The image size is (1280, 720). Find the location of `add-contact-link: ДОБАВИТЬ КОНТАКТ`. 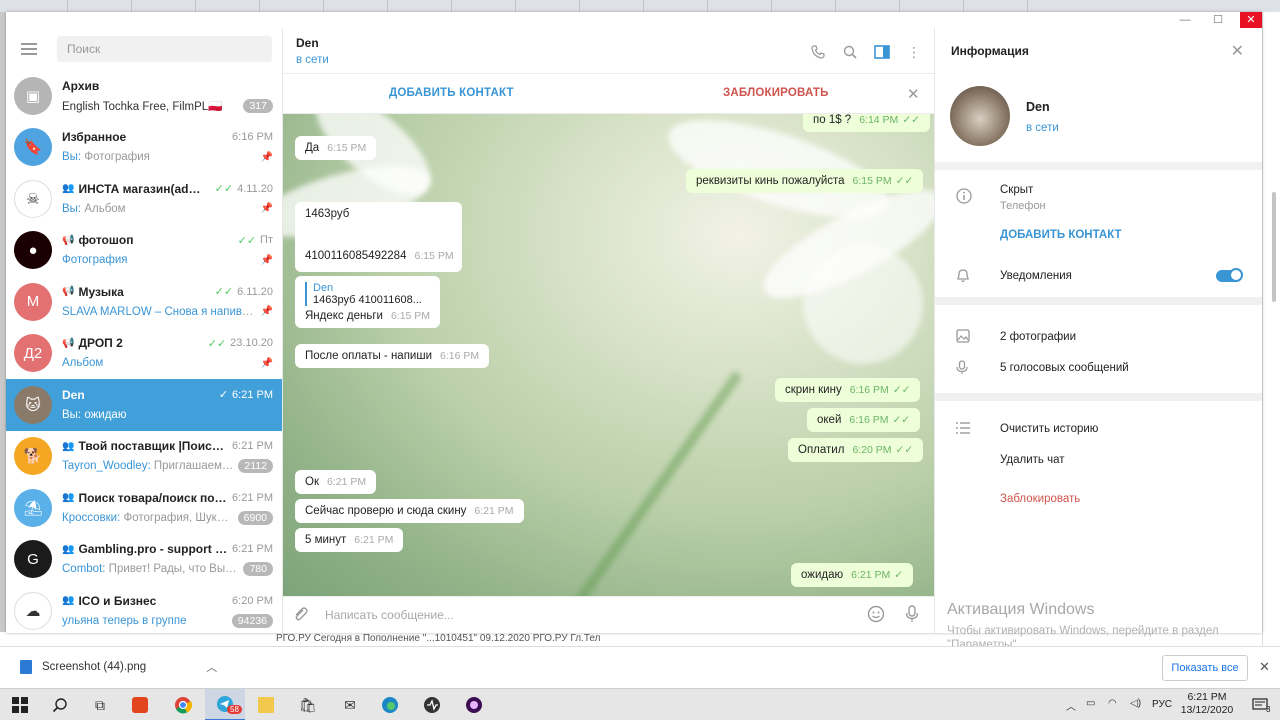

add-contact-link: ДОБАВИТЬ КОНТАКТ is located at coordinates (1061, 235).